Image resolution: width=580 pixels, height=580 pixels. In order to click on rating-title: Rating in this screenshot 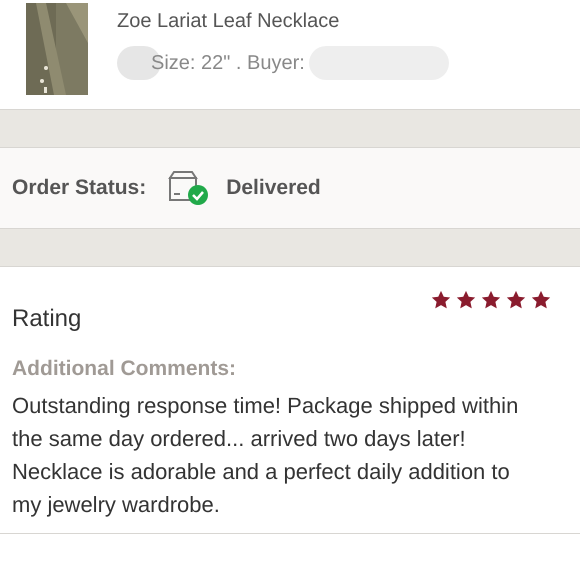, I will do `click(47, 319)`.